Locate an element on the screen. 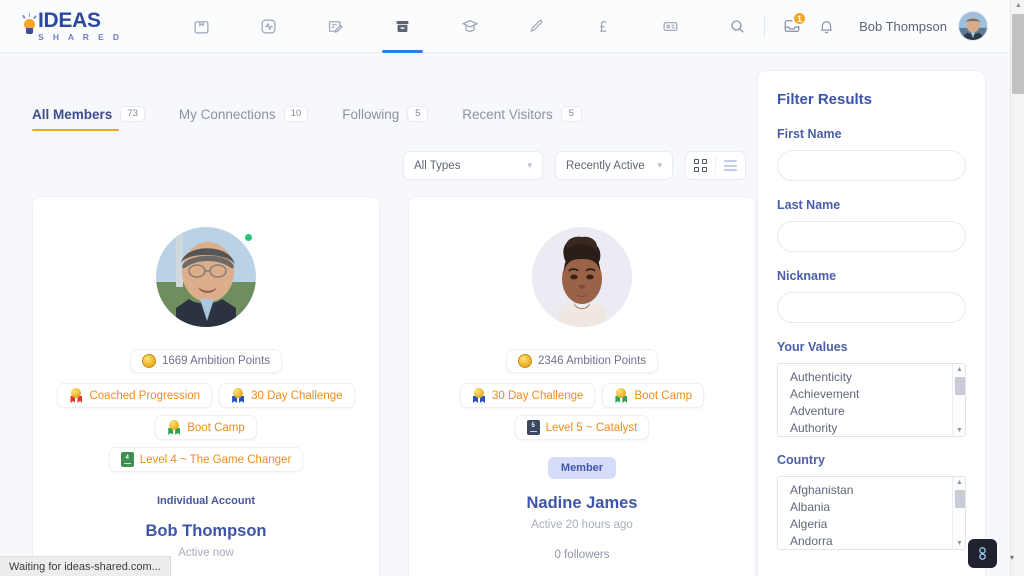 The image size is (1024, 576). brand-tagline: S H A R E D is located at coordinates (80, 37).